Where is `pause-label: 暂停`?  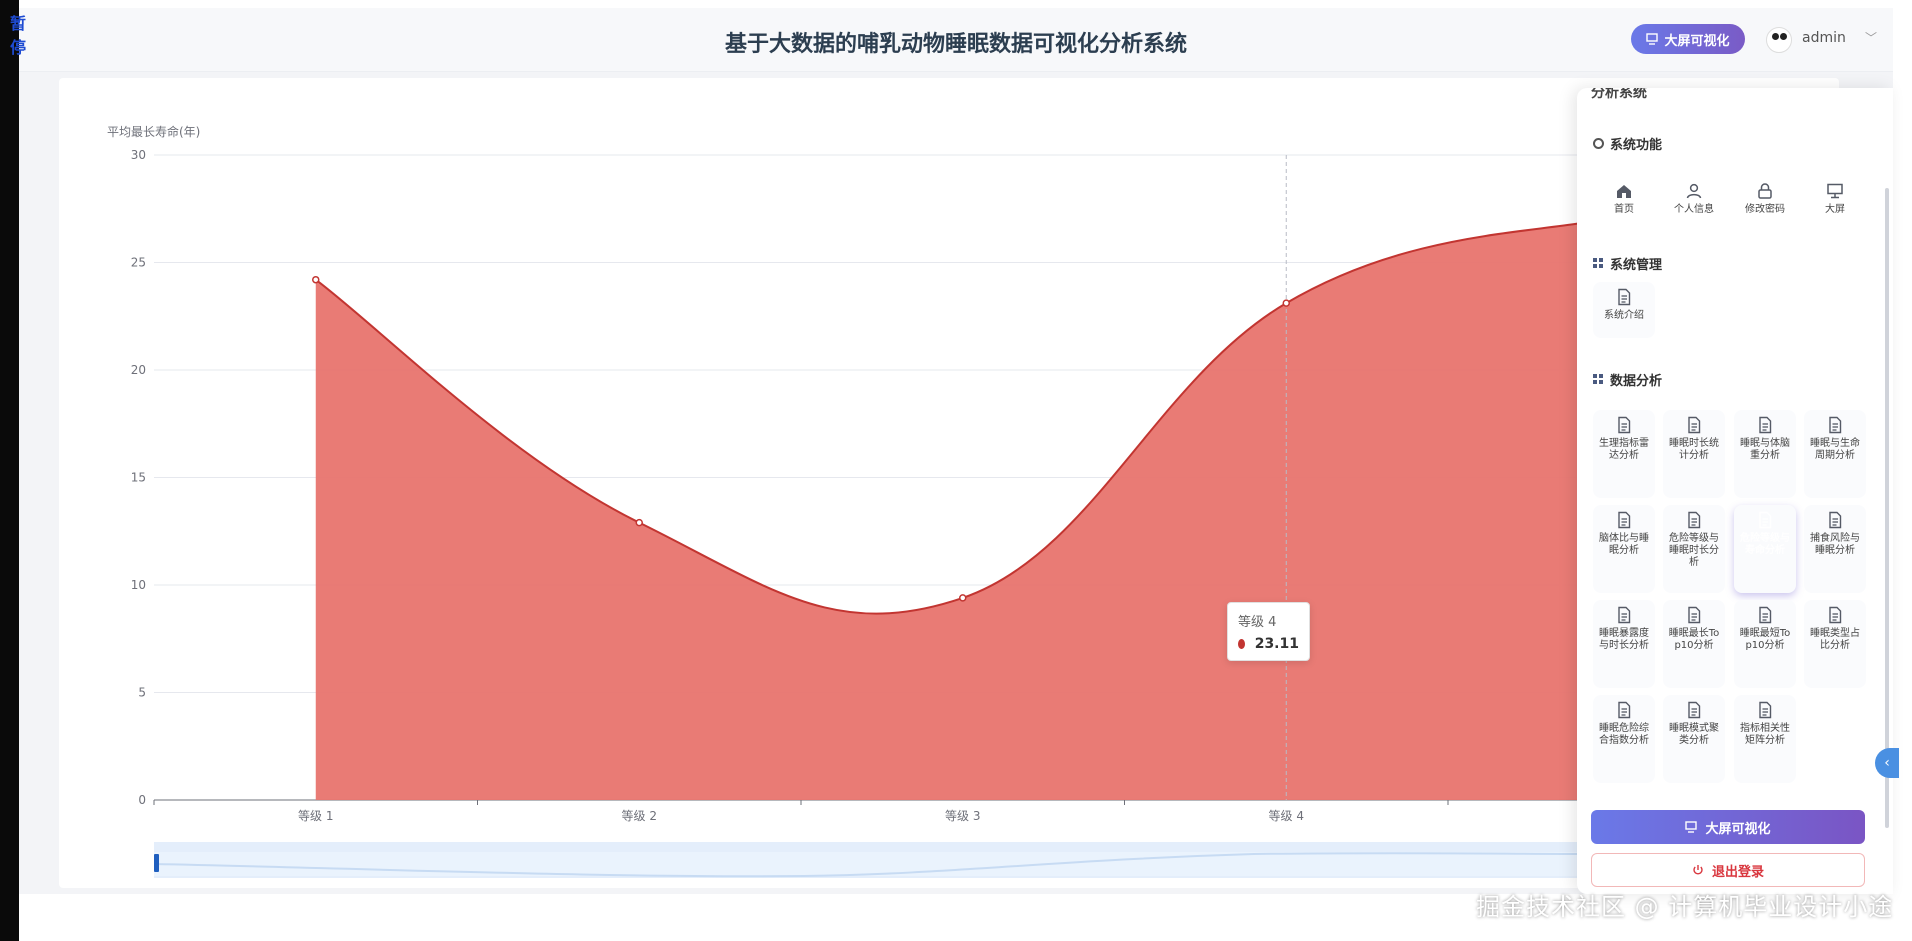
pause-label: 暂停 is located at coordinates (18, 34).